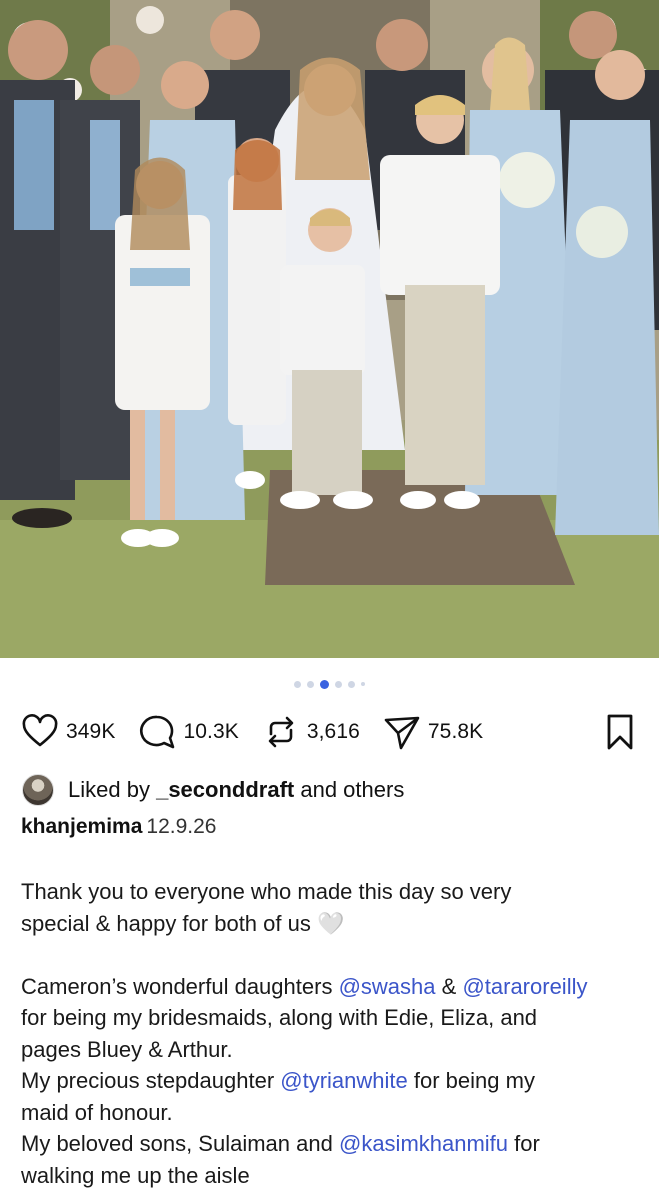 This screenshot has width=659, height=1200. Describe the element at coordinates (177, 986) in the screenshot. I see `caption-text: Cameron’s wonderful daughters` at that location.